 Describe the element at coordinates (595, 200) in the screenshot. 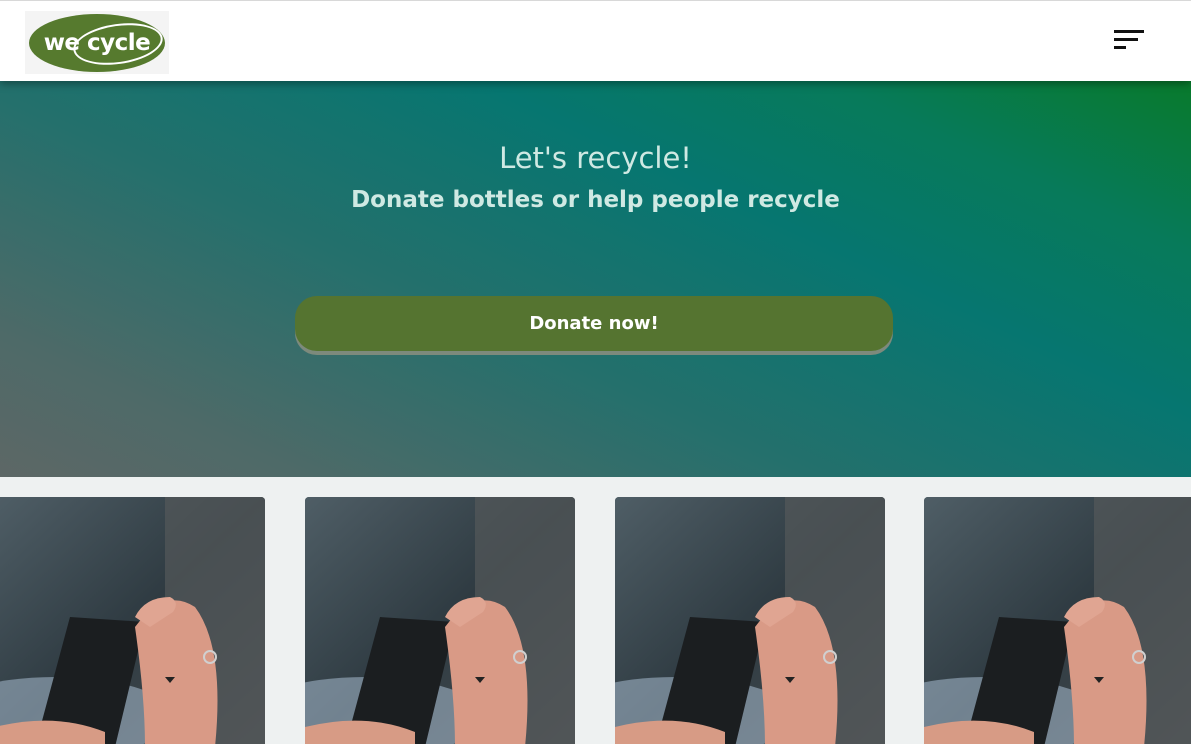

I see `hero-subtitle: Donate bottles or help people recycle` at that location.